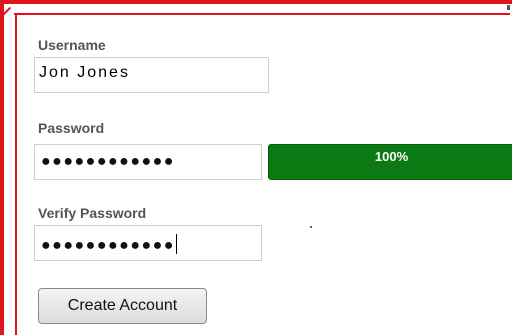  I want to click on username-value: Jon Jones, so click(84, 72).